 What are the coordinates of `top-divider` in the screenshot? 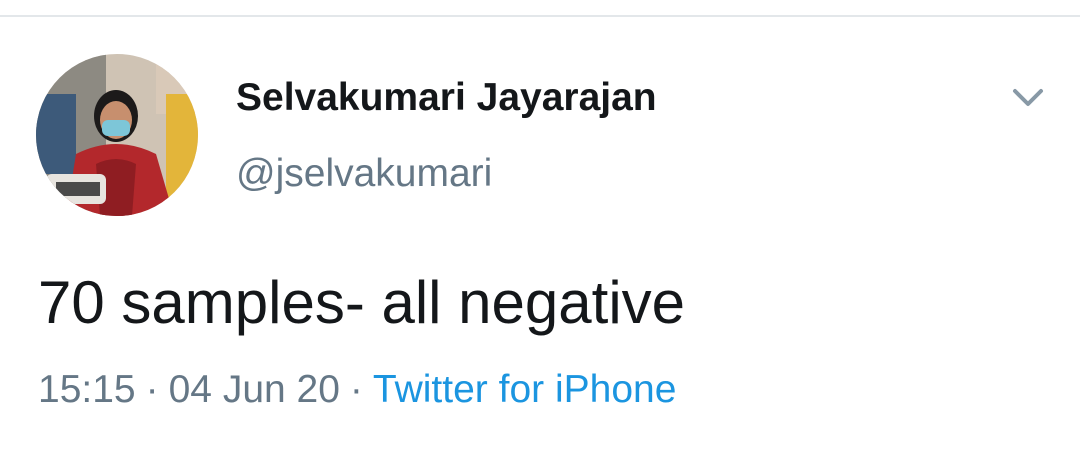 It's located at (540, 16).